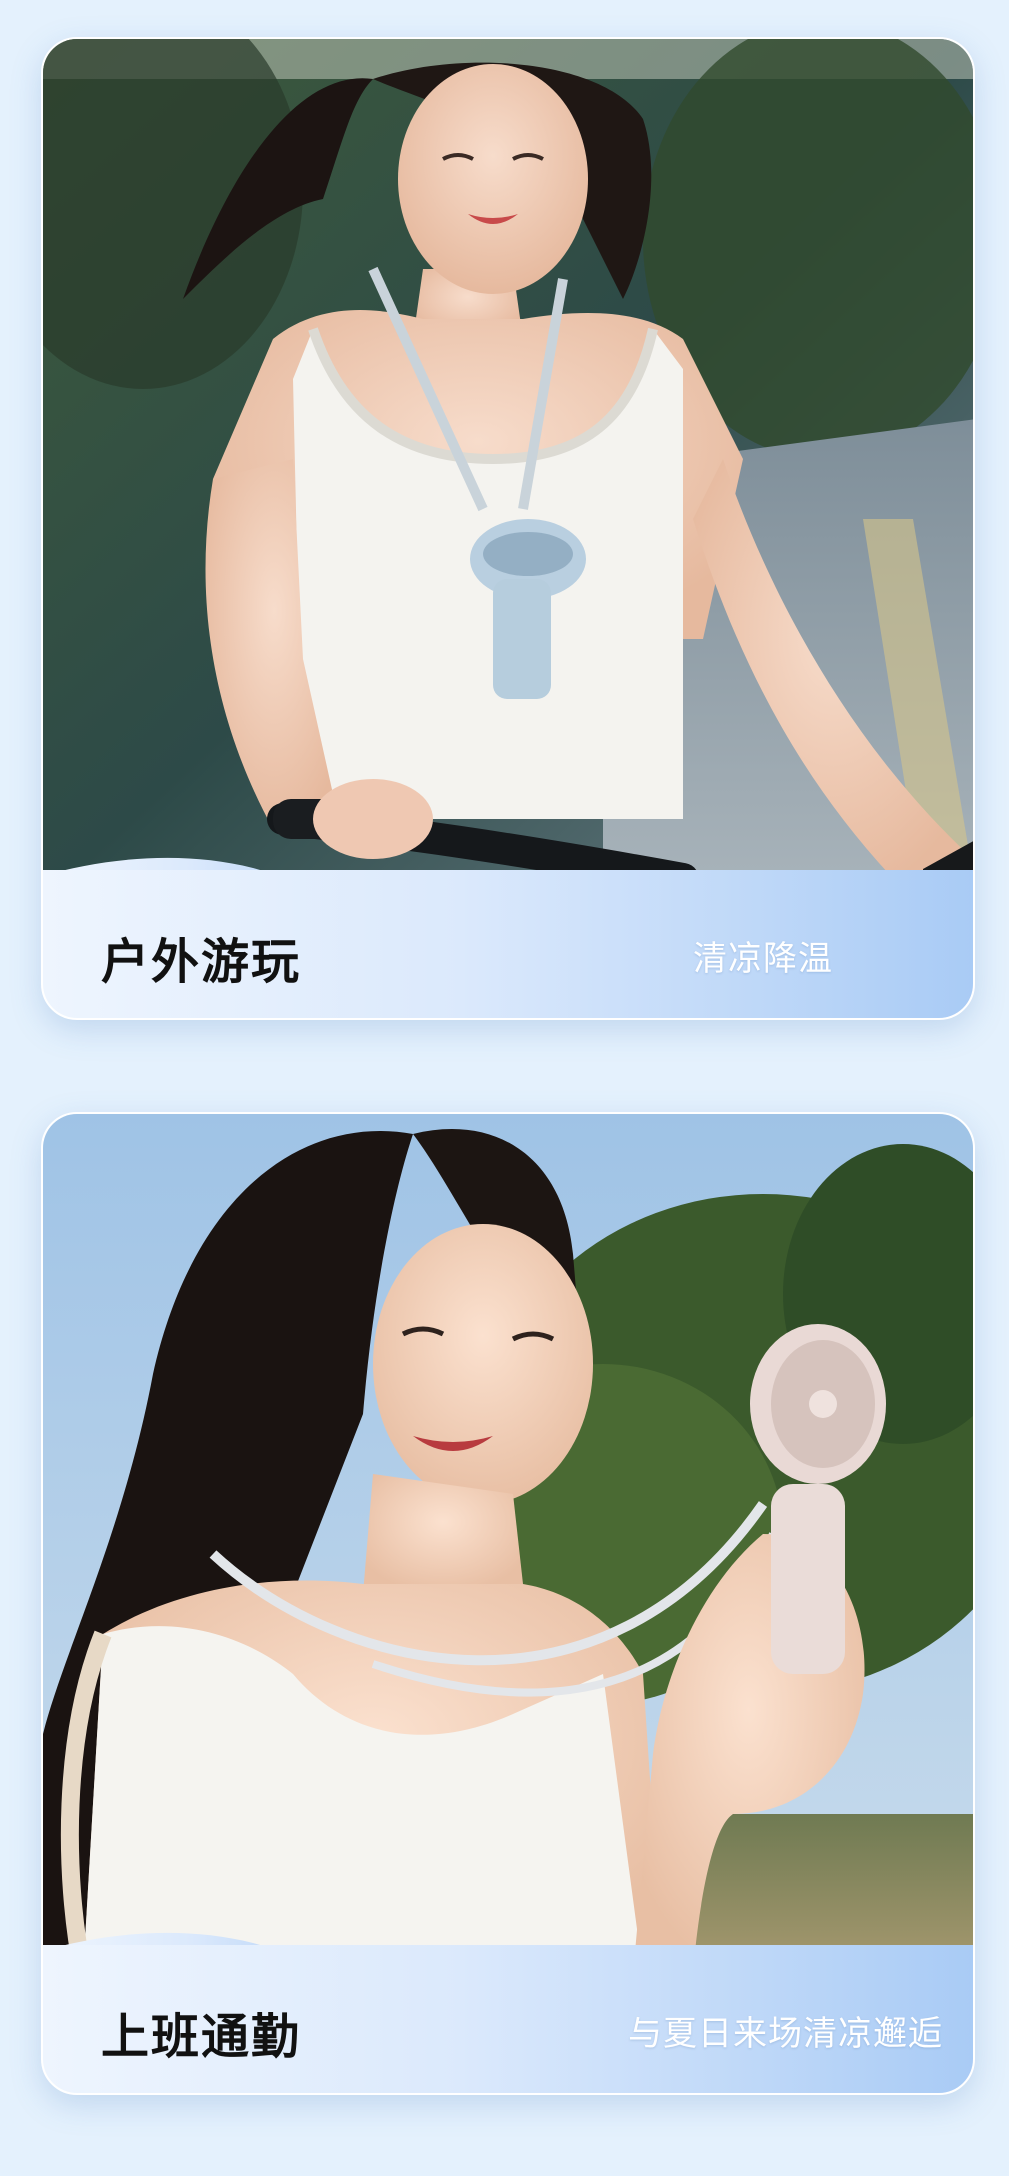 This screenshot has height=2176, width=1009. What do you see at coordinates (785, 2034) in the screenshot?
I see `scene-subtitle: 与夏日来场清凉邂逅` at bounding box center [785, 2034].